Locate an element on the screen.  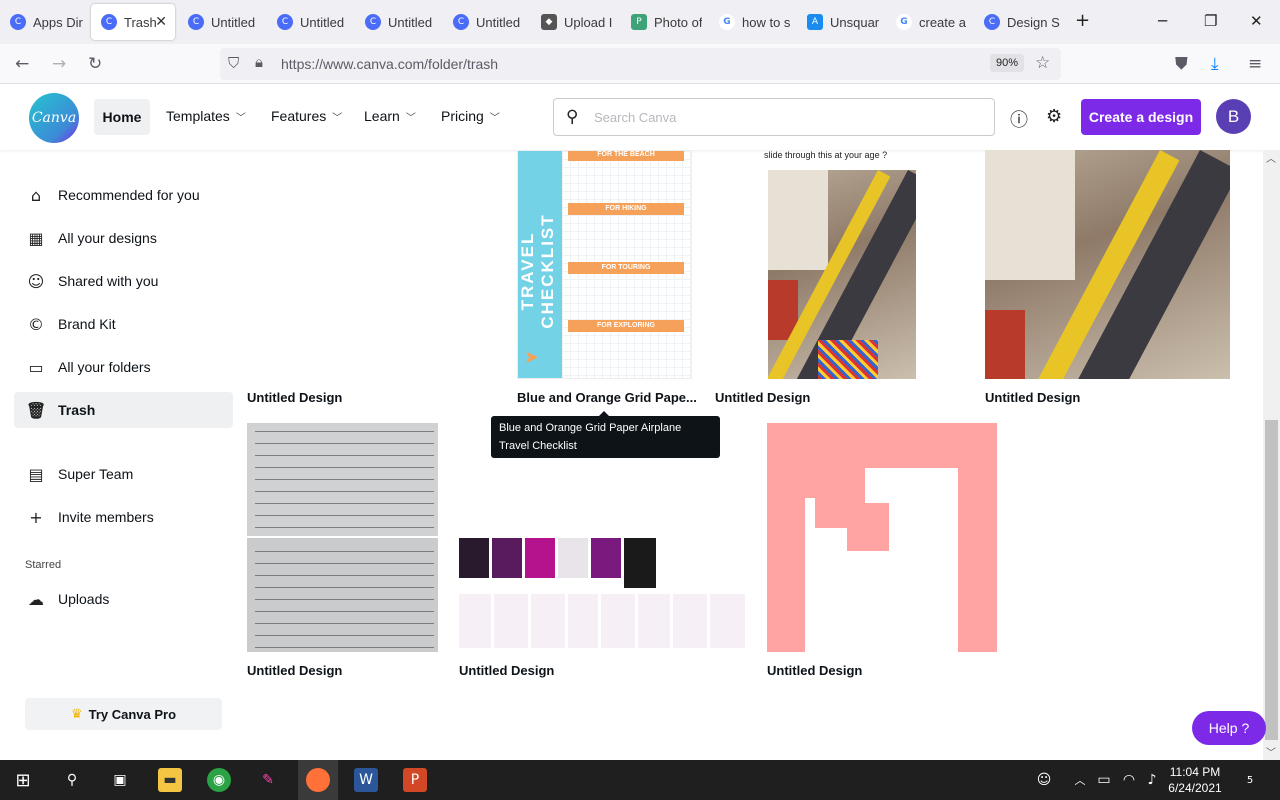
download-icon: ⤓ is located at coordinates (1215, 64).